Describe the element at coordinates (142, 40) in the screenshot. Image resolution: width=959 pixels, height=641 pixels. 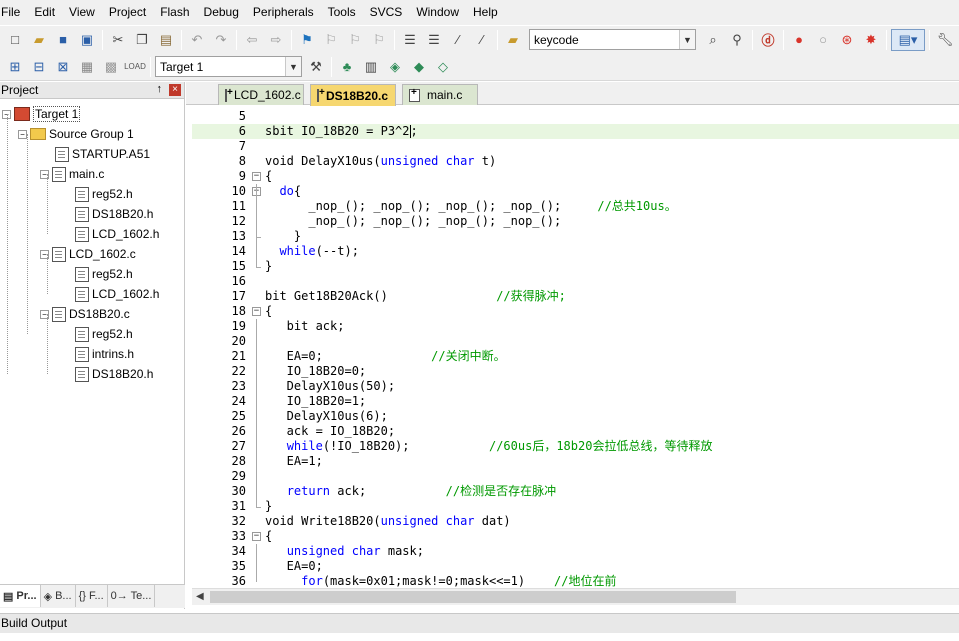
I see `copy-icon: ❐` at that location.